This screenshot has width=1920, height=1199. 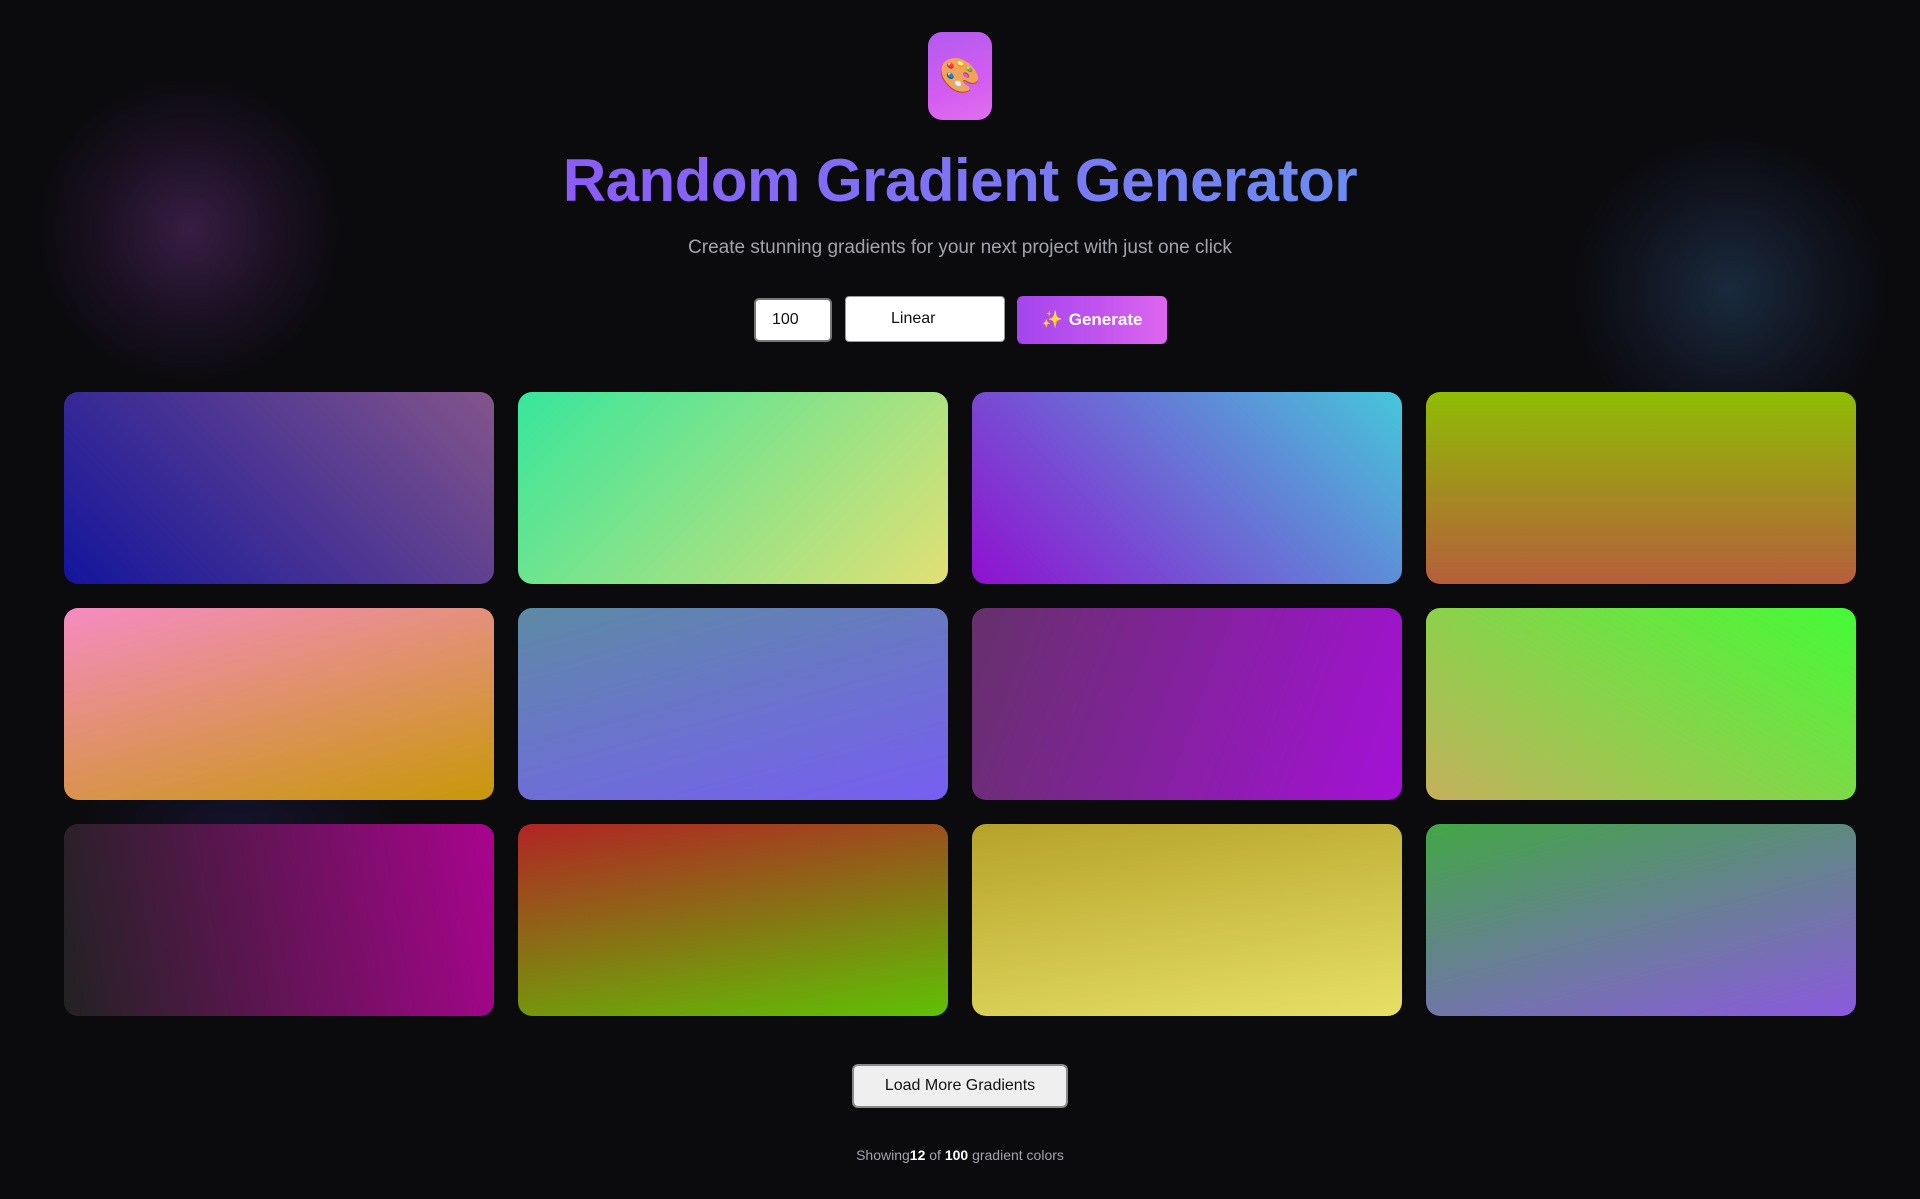 What do you see at coordinates (935, 1155) in the screenshot?
I see `summary-middle: of` at bounding box center [935, 1155].